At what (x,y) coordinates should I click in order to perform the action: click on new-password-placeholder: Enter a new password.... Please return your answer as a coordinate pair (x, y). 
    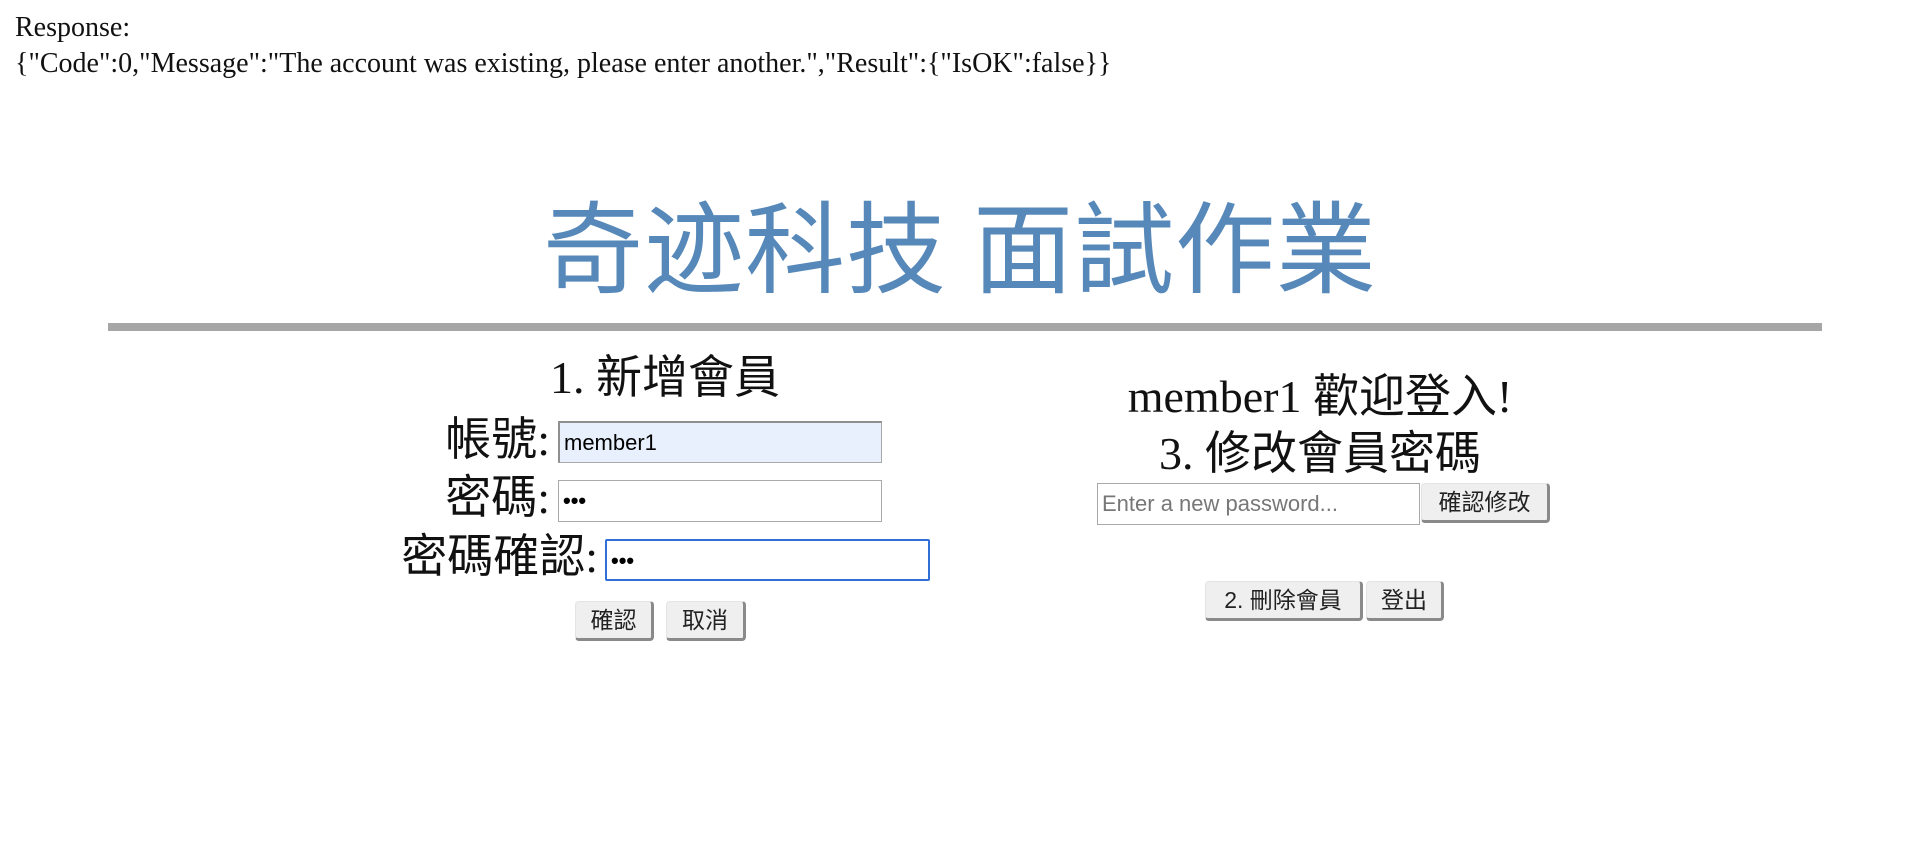
    Looking at the image, I should click on (1220, 503).